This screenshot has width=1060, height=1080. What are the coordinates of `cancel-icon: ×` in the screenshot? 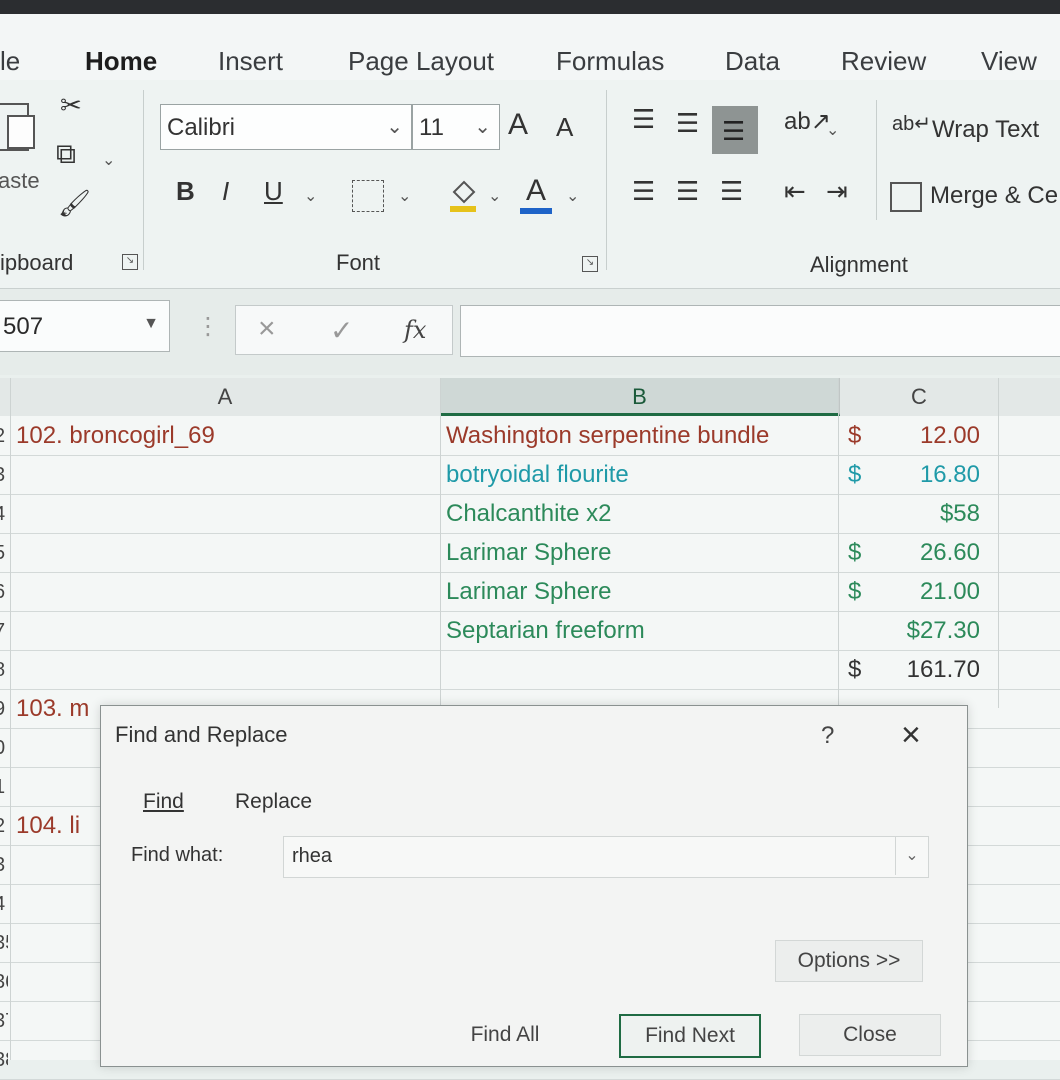 It's located at (267, 329).